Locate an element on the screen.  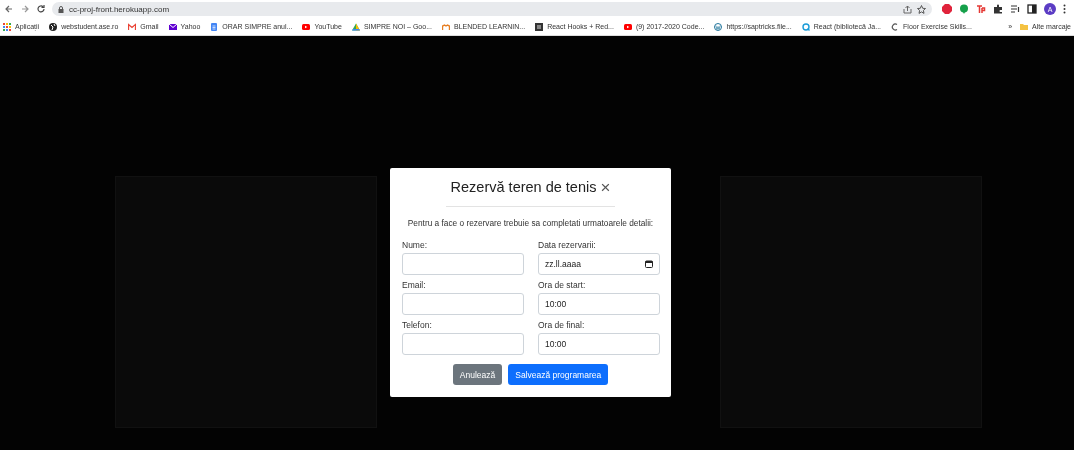
field-label: Nume: is located at coordinates (415, 245).